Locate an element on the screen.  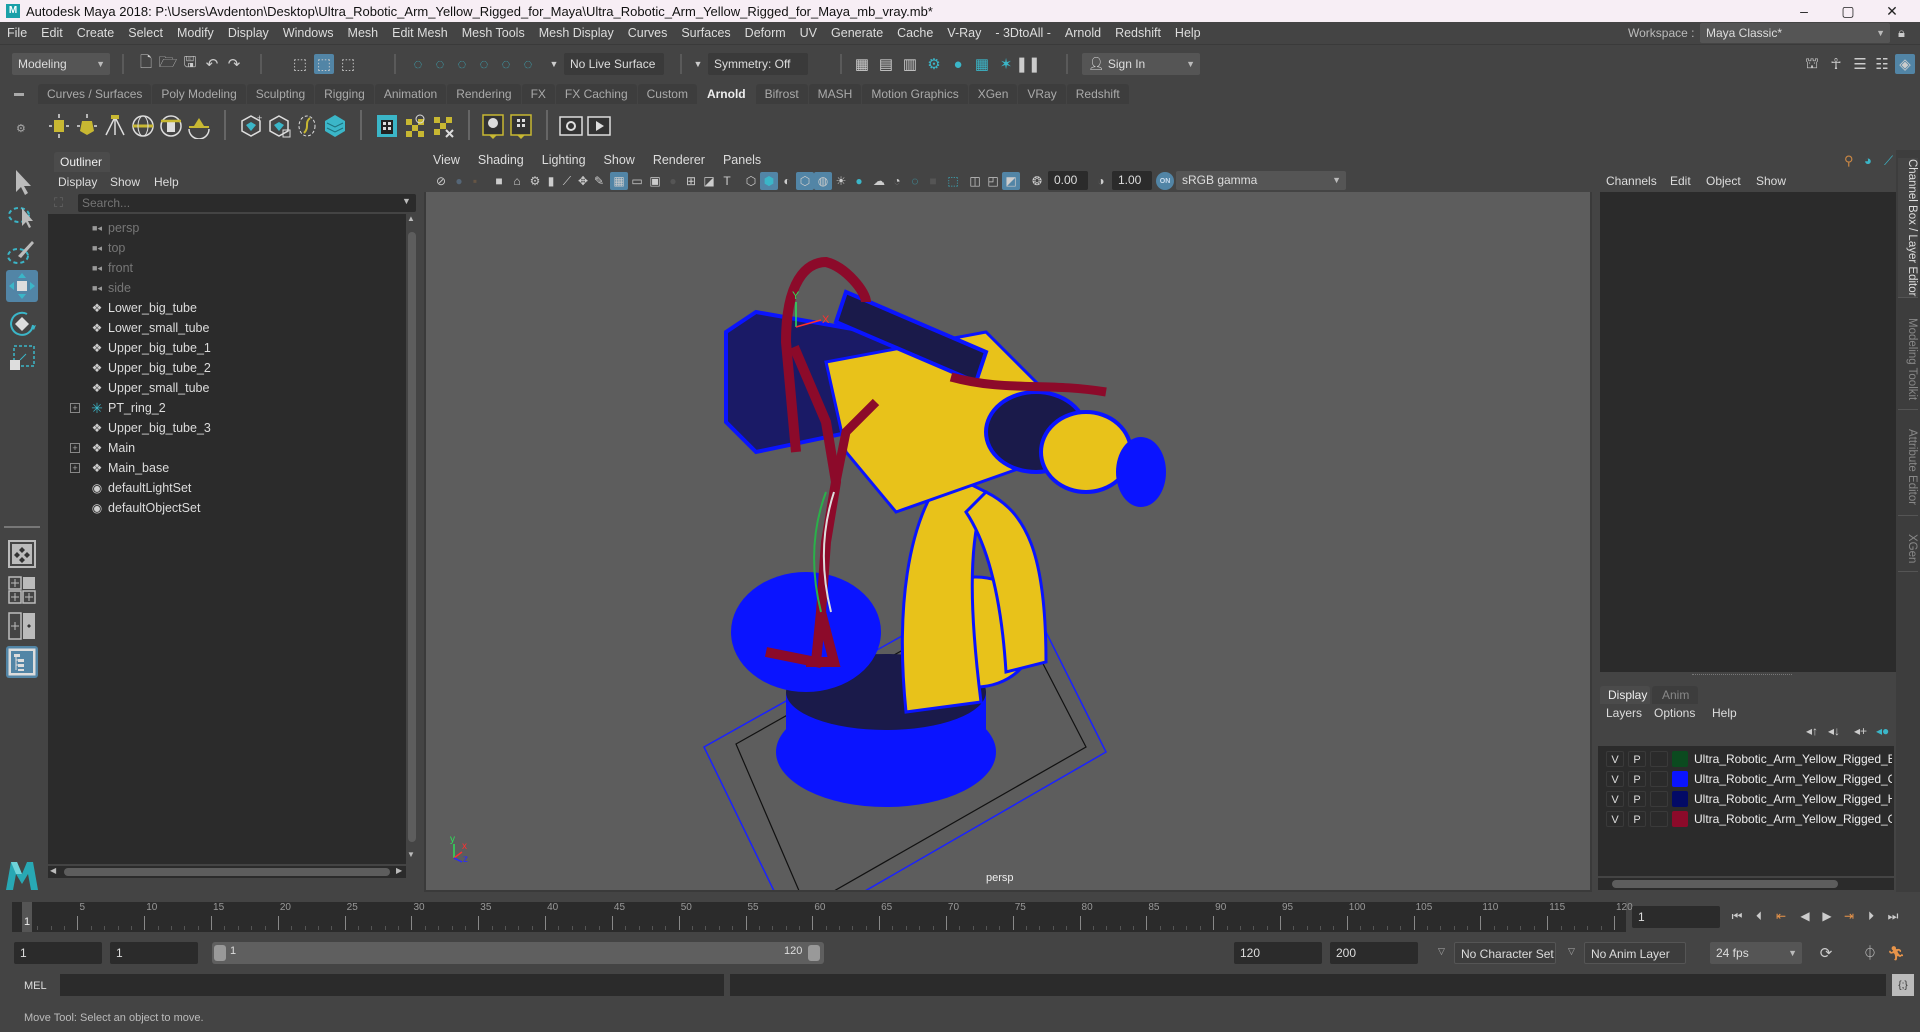
outliner-menu-help: Help is located at coordinates (166, 182).